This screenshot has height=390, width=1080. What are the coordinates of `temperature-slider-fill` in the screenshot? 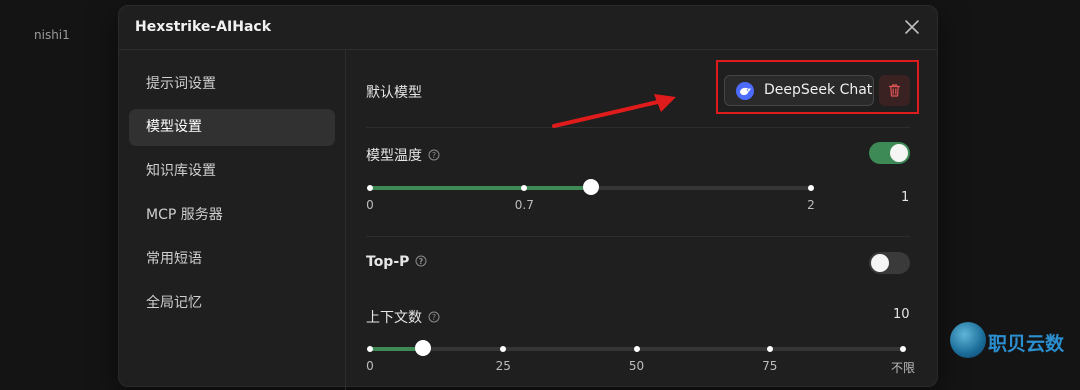 It's located at (480, 188).